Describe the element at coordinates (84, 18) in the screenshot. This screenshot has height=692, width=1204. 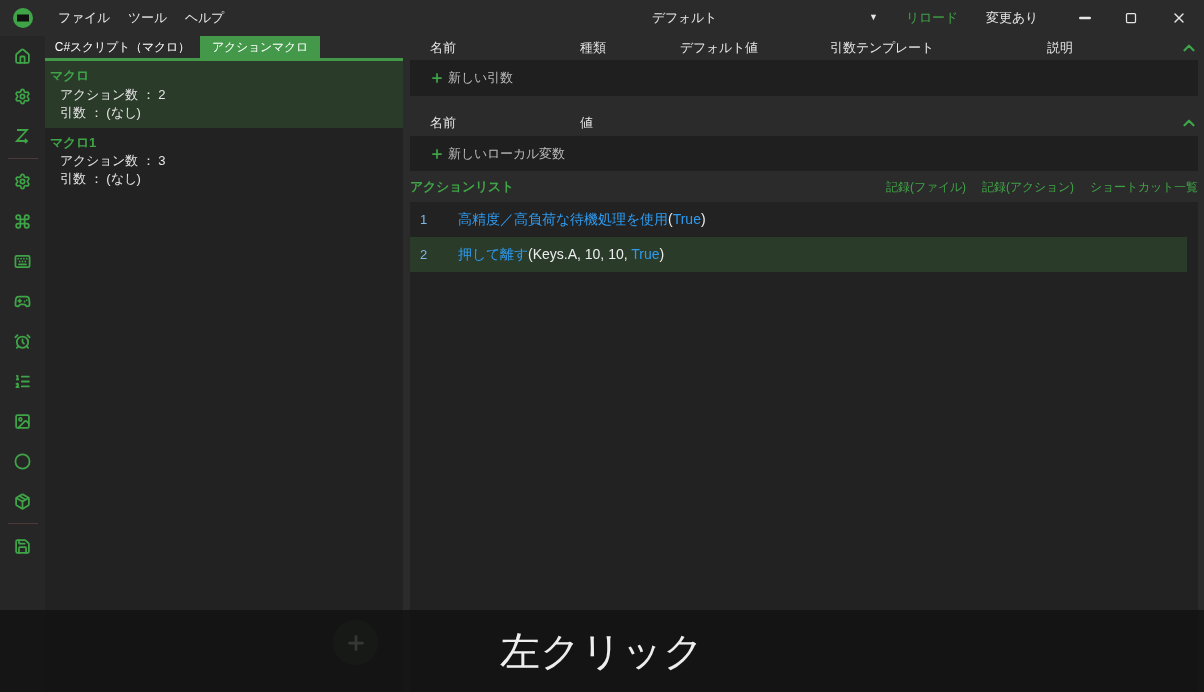
I see `menu-item: ファイル` at that location.